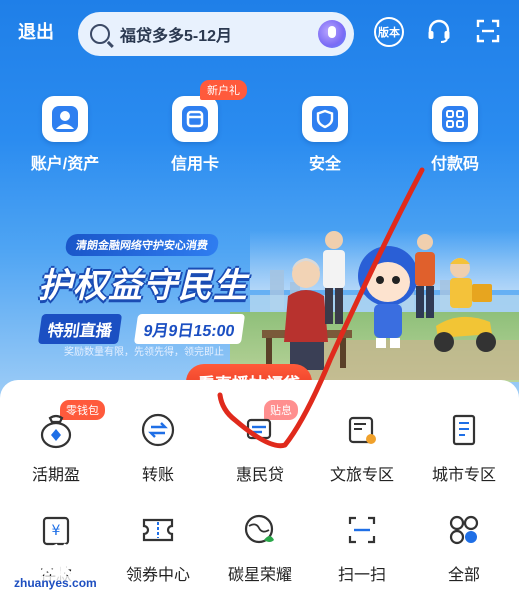  I want to click on quick-account: 账户/资产, so click(65, 135).